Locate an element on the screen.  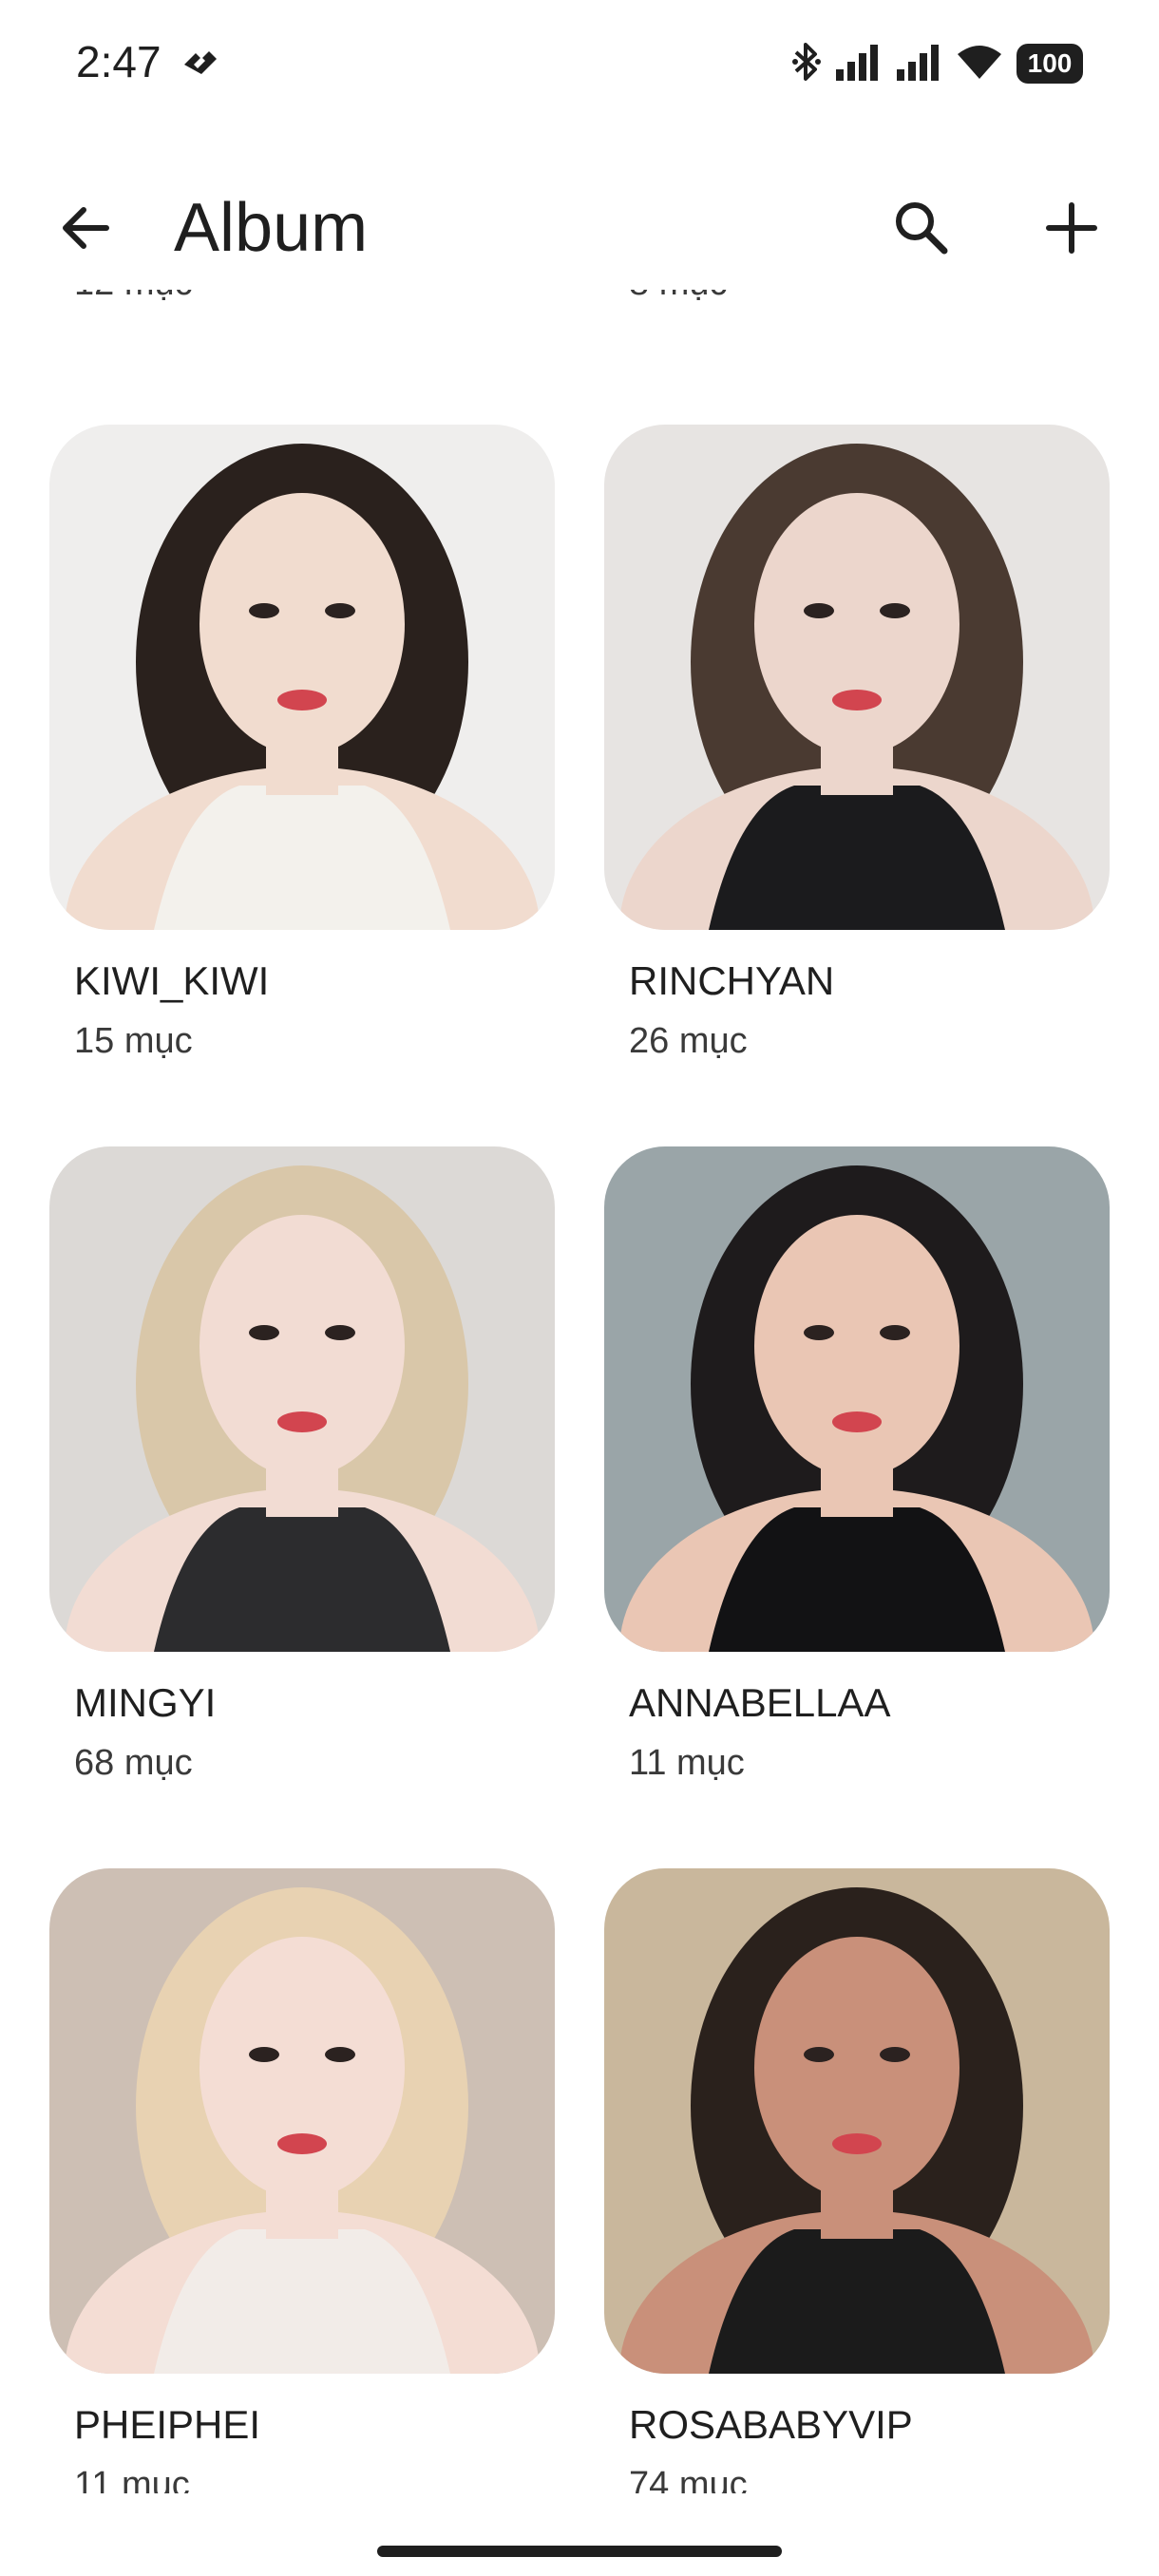
album-name: MINGYI is located at coordinates (145, 1702).